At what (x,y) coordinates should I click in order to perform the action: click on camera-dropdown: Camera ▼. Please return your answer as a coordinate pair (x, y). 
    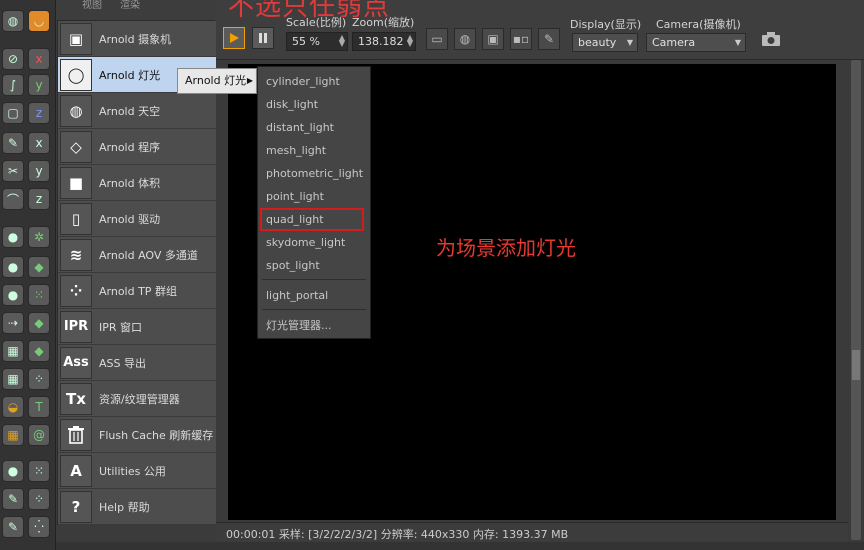
    Looking at the image, I should click on (696, 42).